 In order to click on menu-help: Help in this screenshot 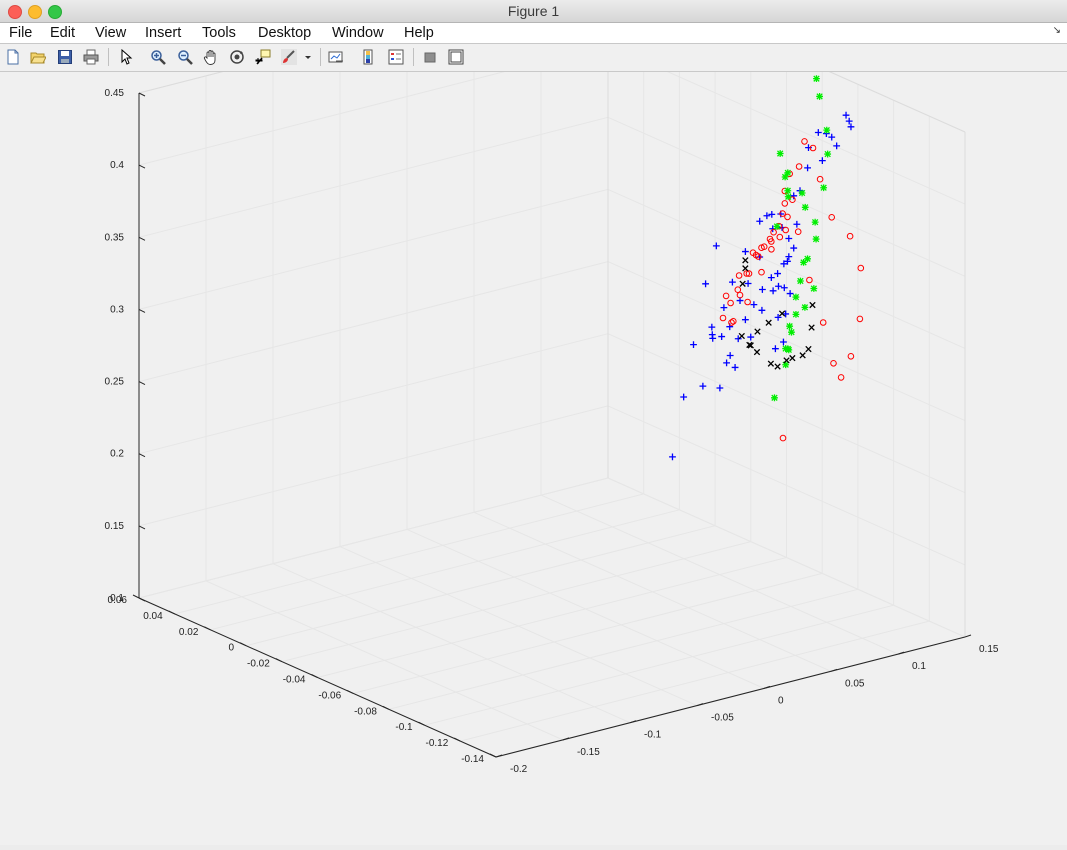, I will do `click(419, 33)`.